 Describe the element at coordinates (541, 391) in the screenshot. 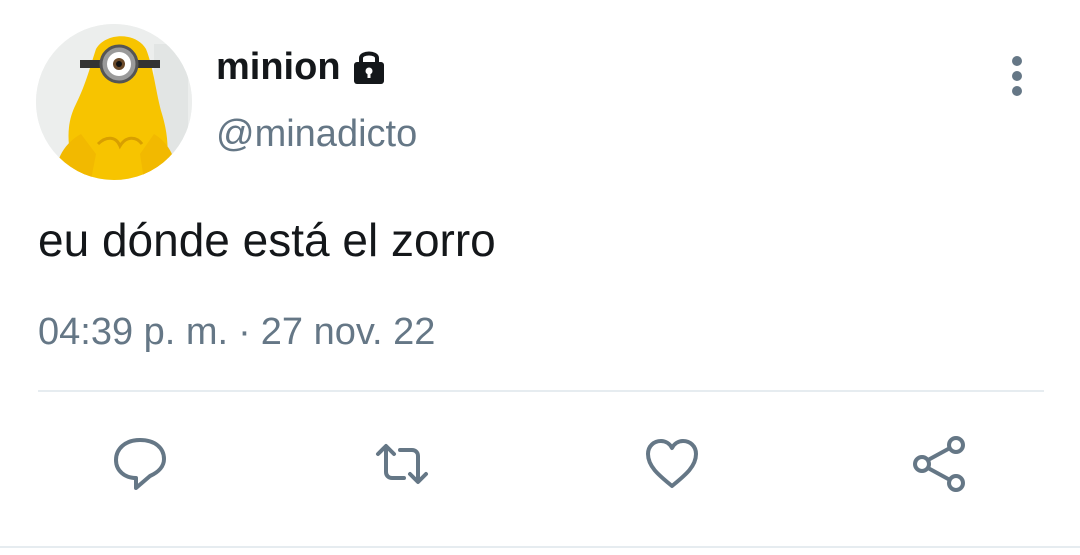

I see `divider` at that location.